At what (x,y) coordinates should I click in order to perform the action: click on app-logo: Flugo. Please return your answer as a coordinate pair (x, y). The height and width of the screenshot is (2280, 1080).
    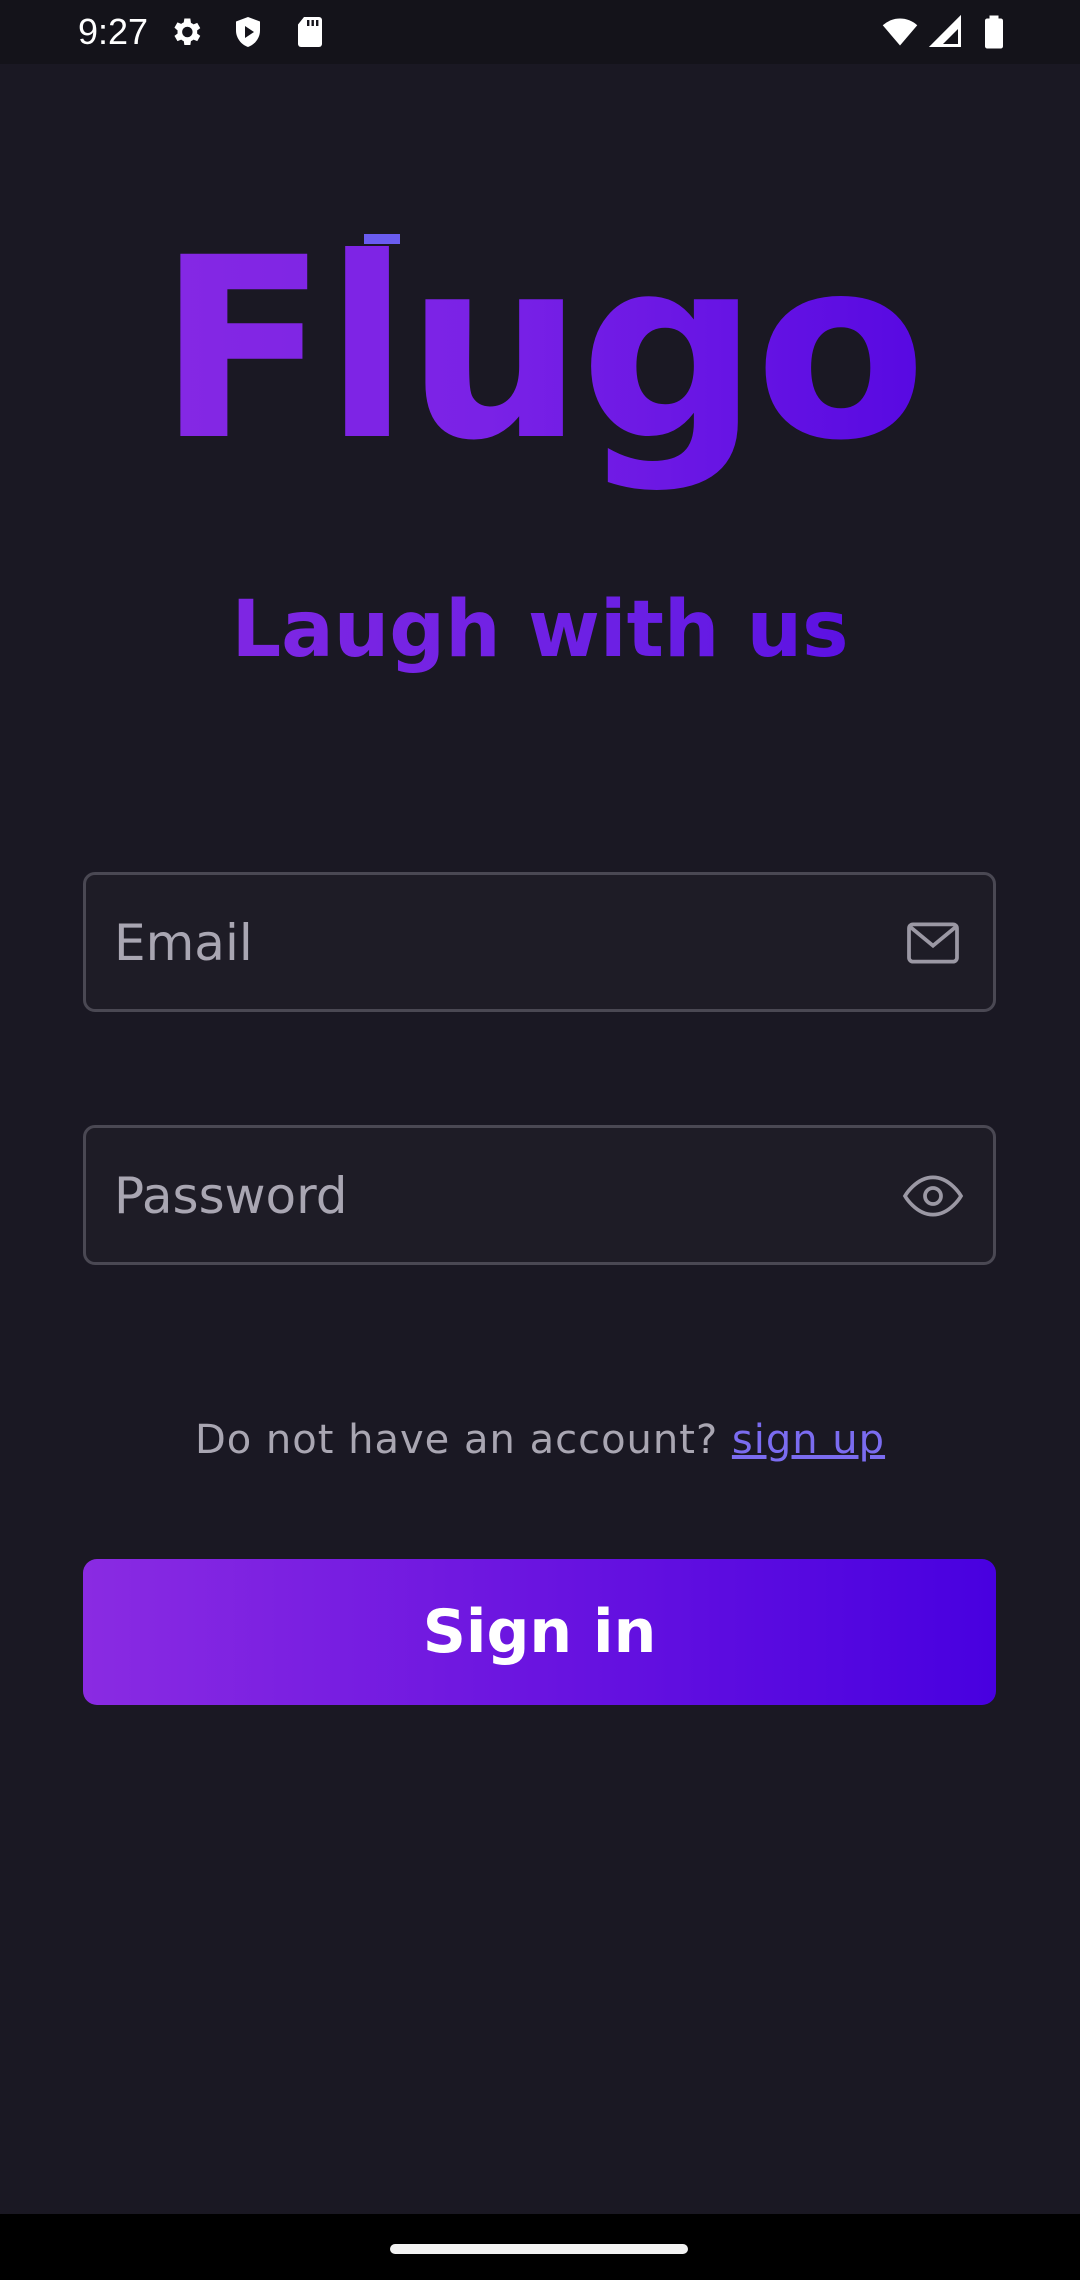
    Looking at the image, I should click on (540, 350).